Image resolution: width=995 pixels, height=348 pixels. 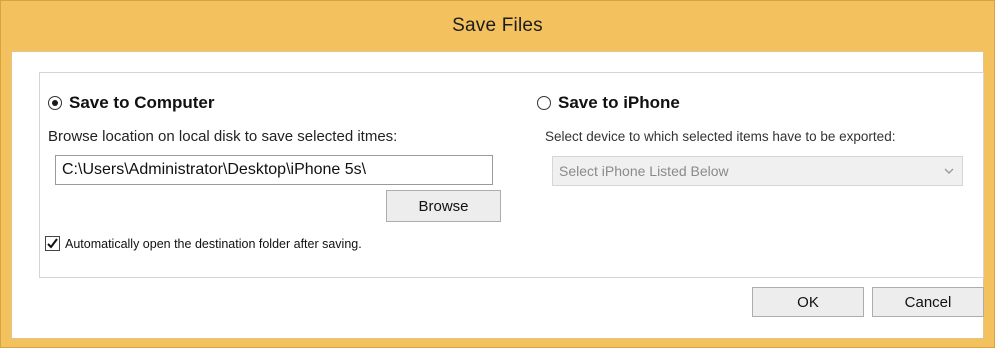 What do you see at coordinates (142, 102) in the screenshot?
I see `save-to-computer-label: Save to Computer` at bounding box center [142, 102].